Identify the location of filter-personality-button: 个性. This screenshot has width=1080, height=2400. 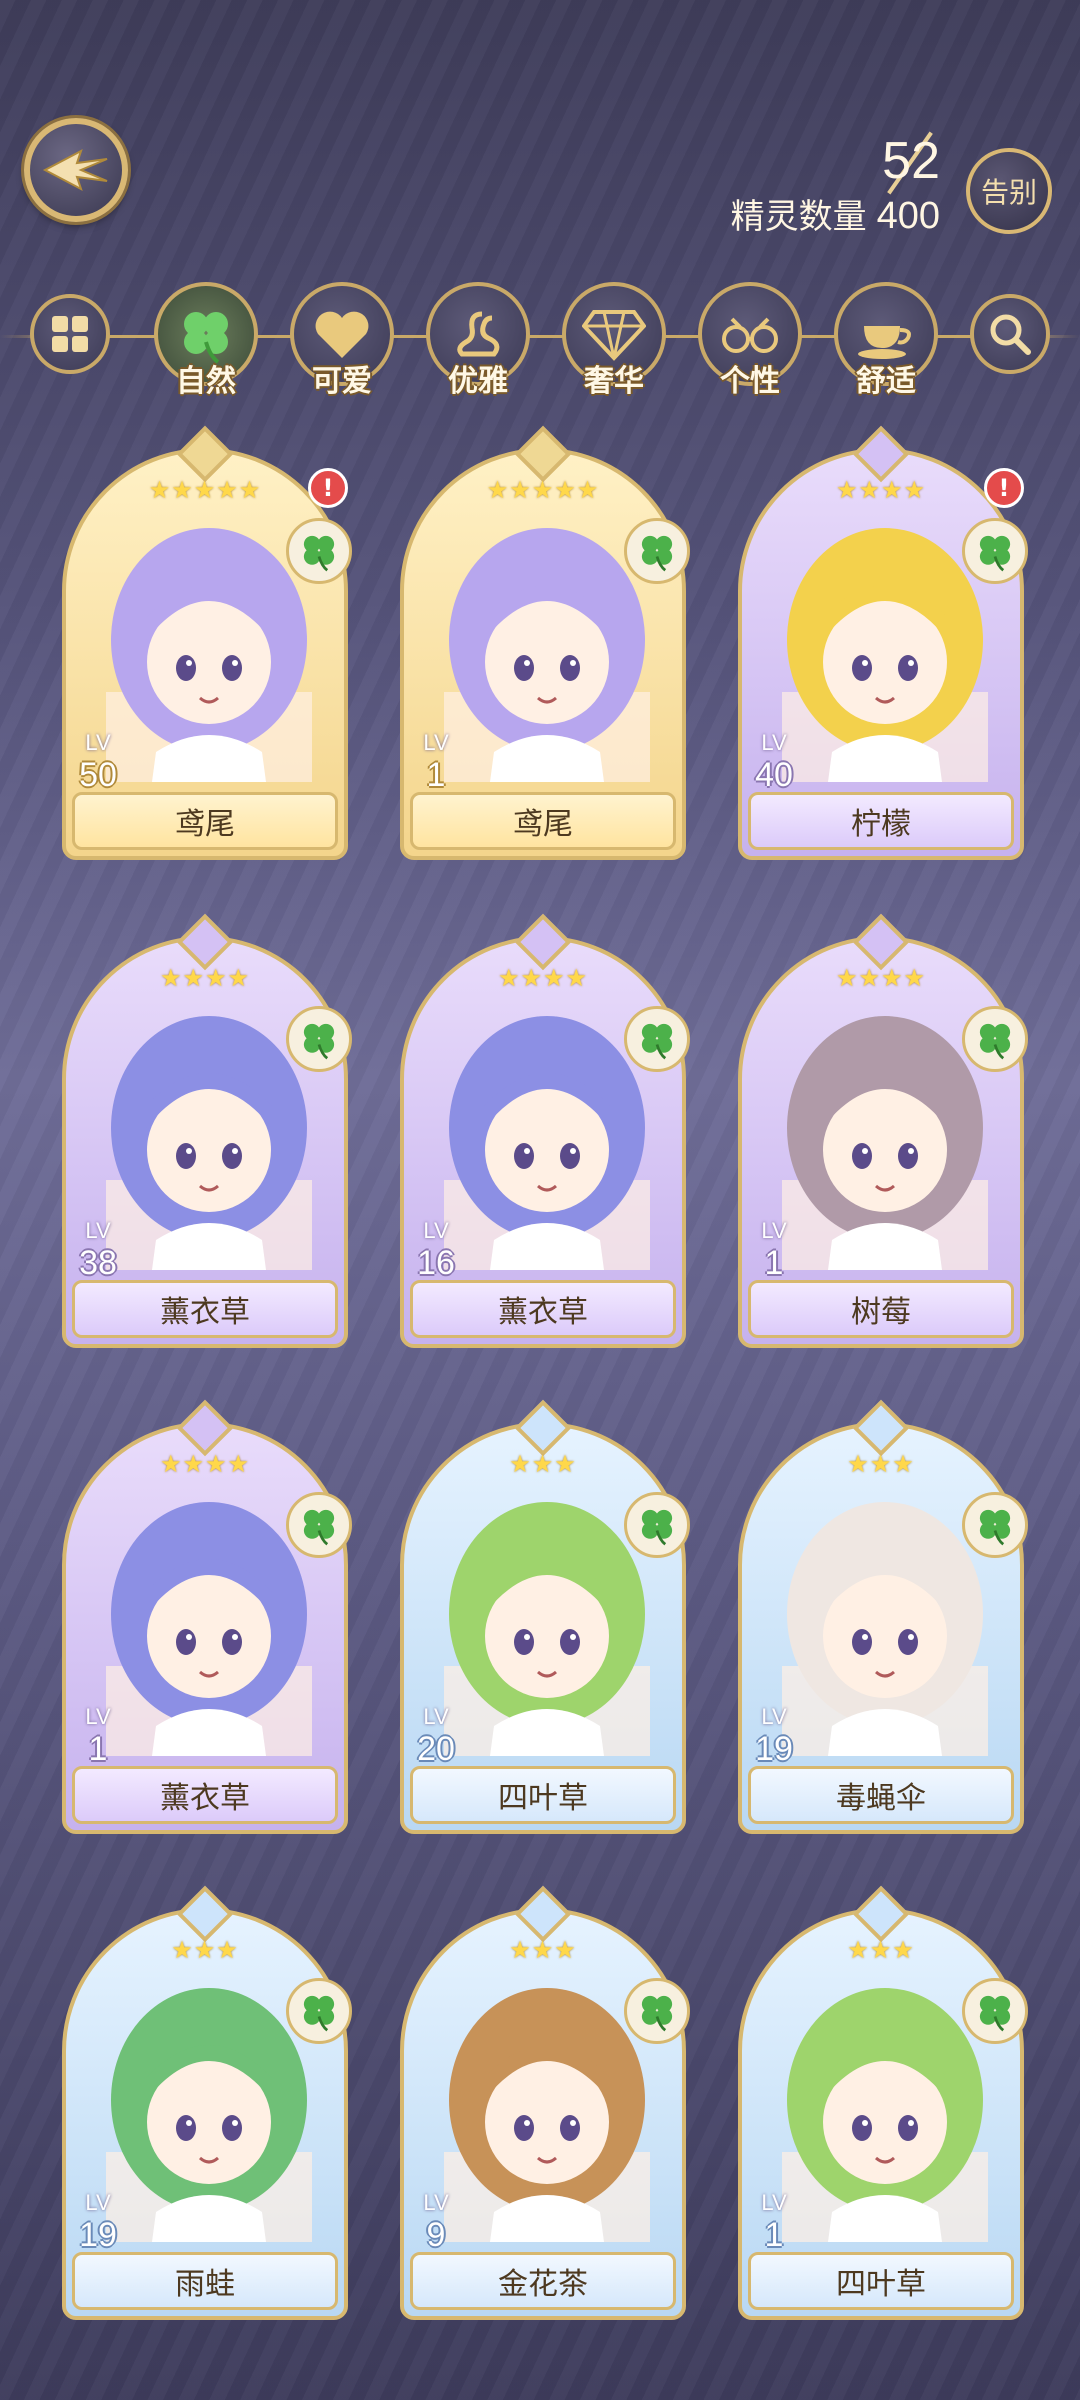
(750, 341).